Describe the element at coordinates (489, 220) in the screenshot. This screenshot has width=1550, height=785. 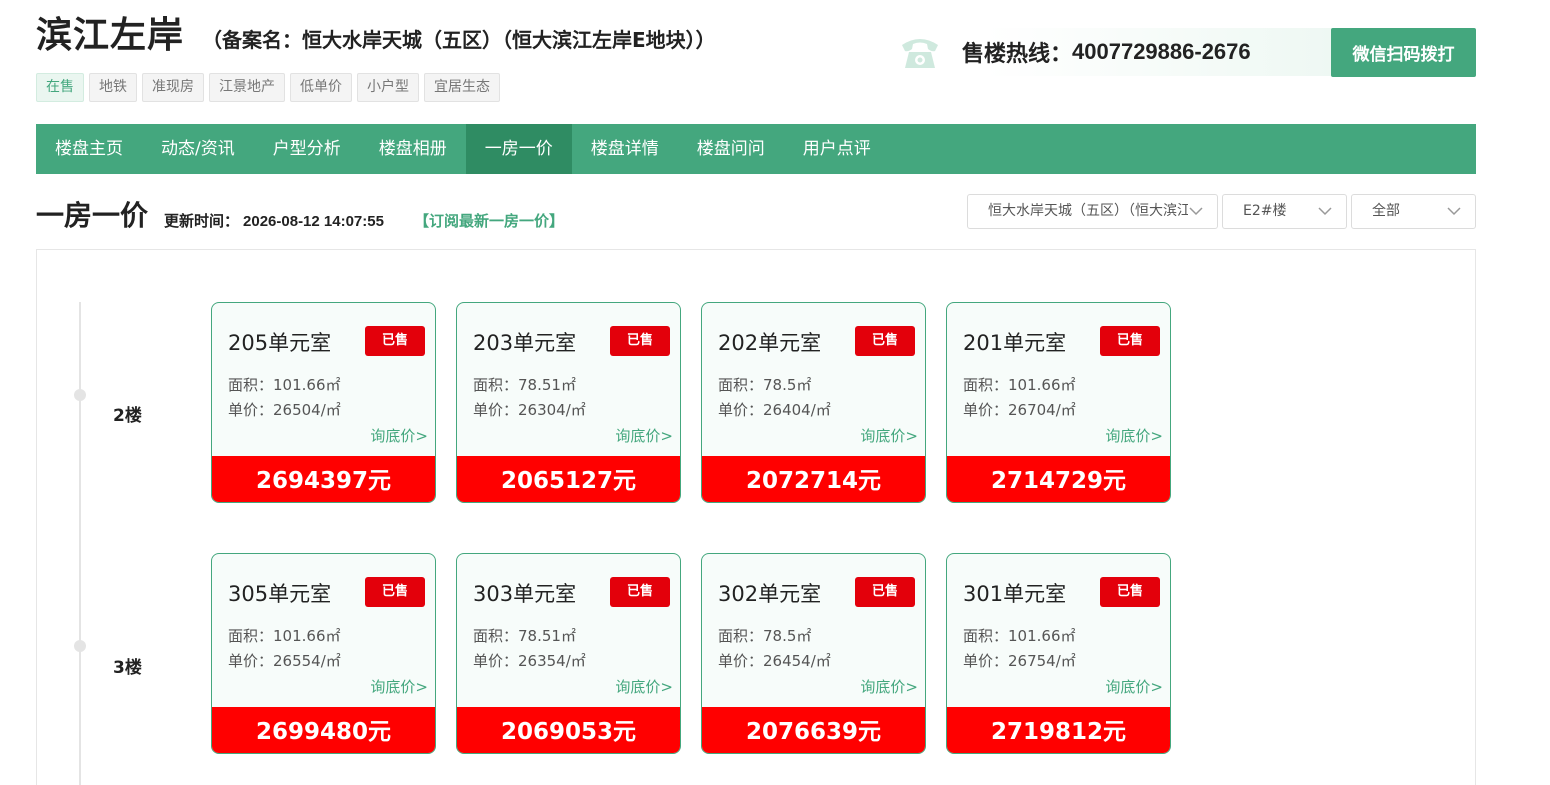
I see `subscribe-link: 【订阅最新一房一价】` at that location.